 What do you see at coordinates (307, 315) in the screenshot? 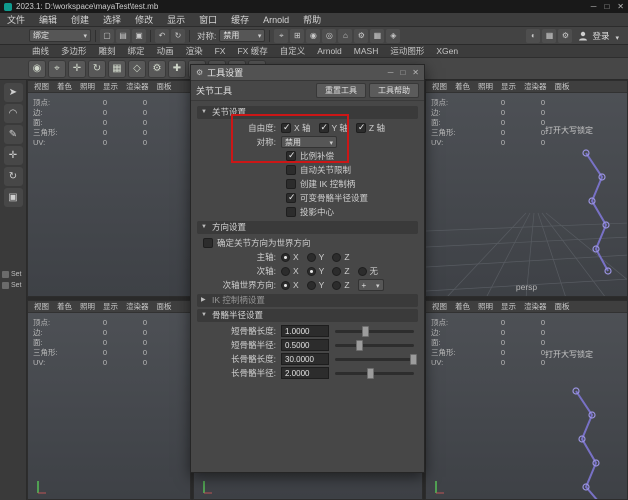
I see `section-header-bone-radius-settings: 骨骼半径设置` at bounding box center [307, 315].